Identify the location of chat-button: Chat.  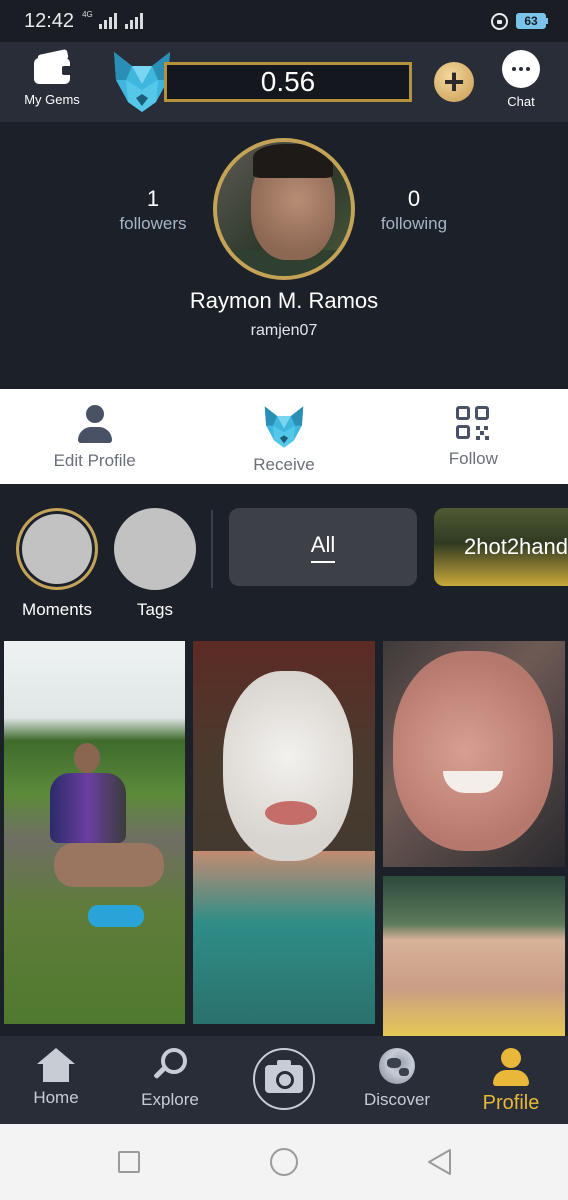
(521, 79).